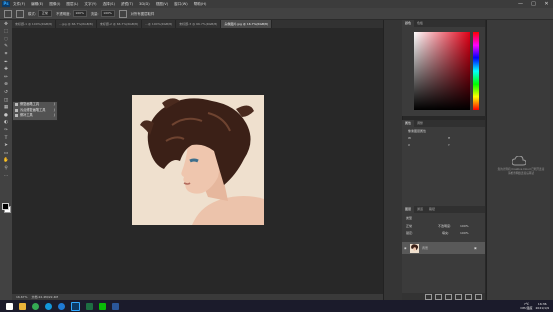 The height and width of the screenshot is (312, 553). What do you see at coordinates (37, 4) in the screenshot?
I see `menu-edit: 编辑(E)` at bounding box center [37, 4].